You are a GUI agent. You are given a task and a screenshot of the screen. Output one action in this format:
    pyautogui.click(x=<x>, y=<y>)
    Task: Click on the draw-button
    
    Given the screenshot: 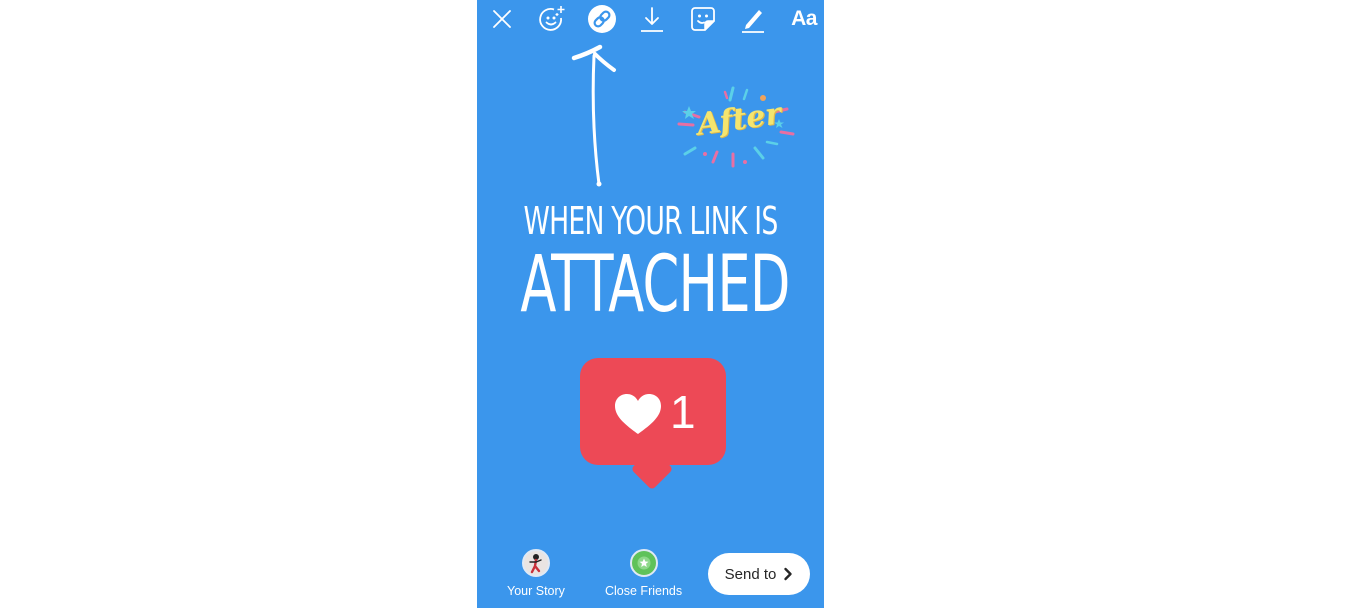 What is the action you would take?
    pyautogui.click(x=753, y=19)
    